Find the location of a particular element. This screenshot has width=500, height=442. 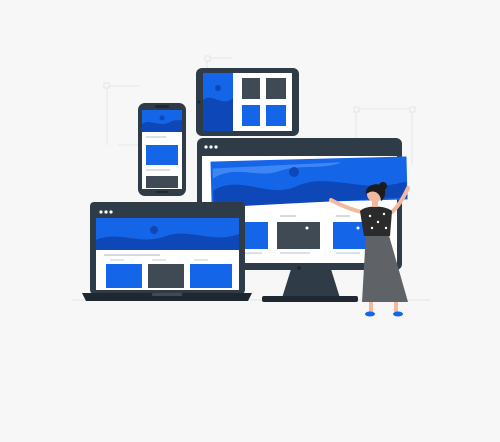

laptop is located at coordinates (167, 251).